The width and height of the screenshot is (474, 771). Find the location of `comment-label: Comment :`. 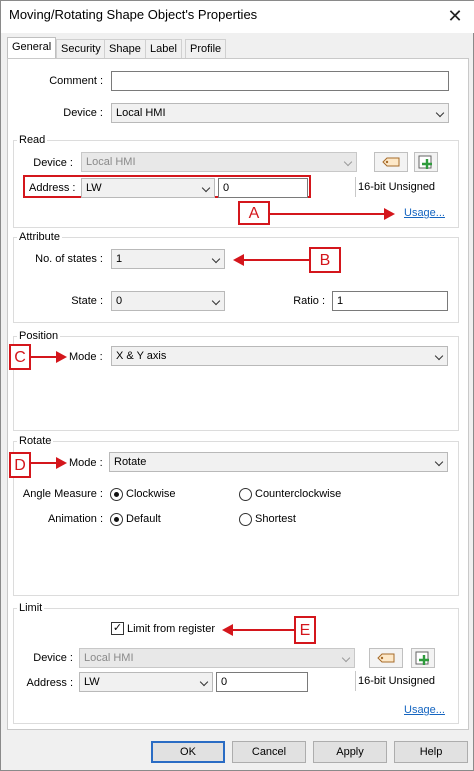

comment-label: Comment : is located at coordinates (76, 81).